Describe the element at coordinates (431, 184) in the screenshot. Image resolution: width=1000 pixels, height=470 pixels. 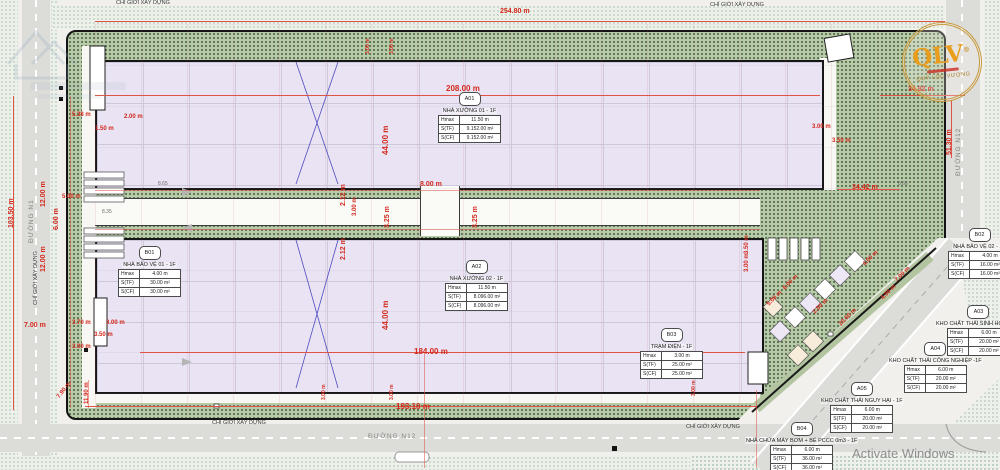
I see `dimension-label: 8.00 m` at that location.